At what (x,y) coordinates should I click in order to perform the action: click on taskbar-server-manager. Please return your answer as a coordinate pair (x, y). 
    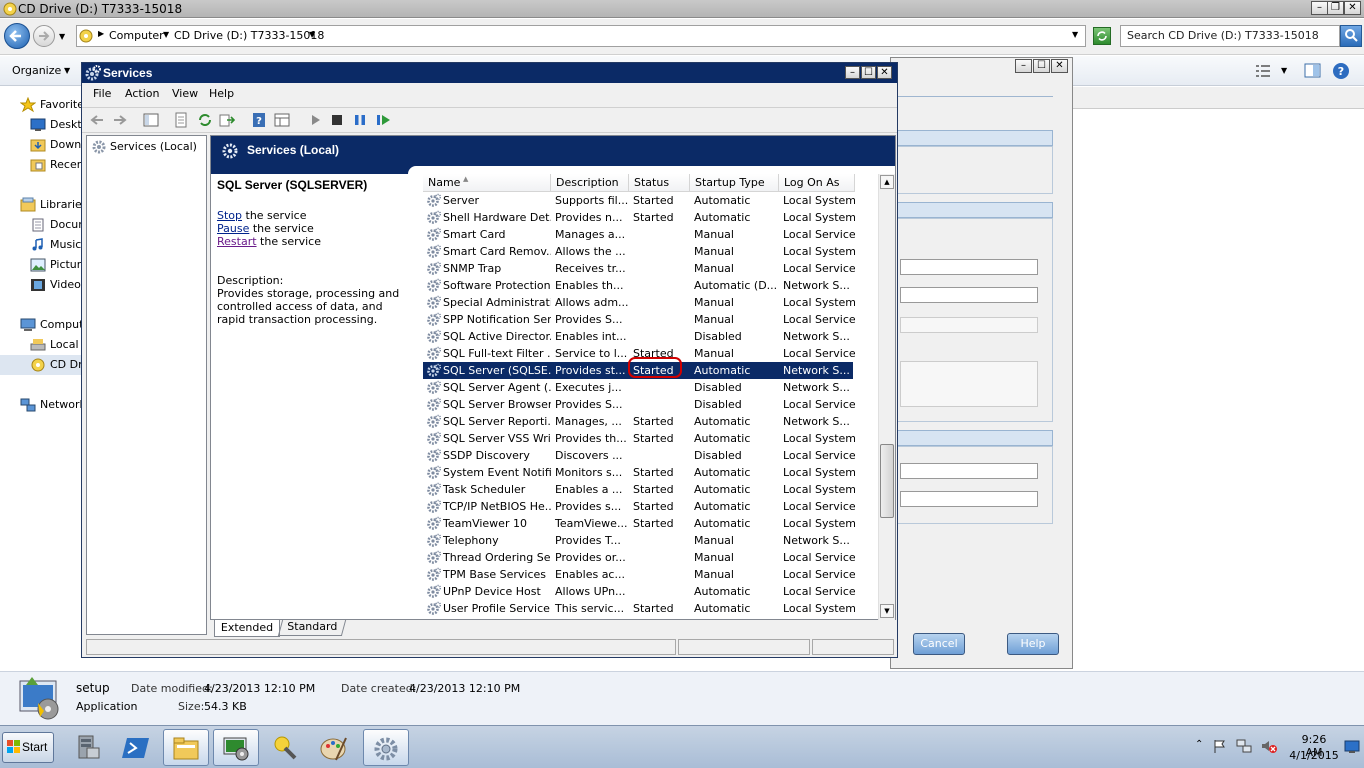
    Looking at the image, I should click on (87, 747).